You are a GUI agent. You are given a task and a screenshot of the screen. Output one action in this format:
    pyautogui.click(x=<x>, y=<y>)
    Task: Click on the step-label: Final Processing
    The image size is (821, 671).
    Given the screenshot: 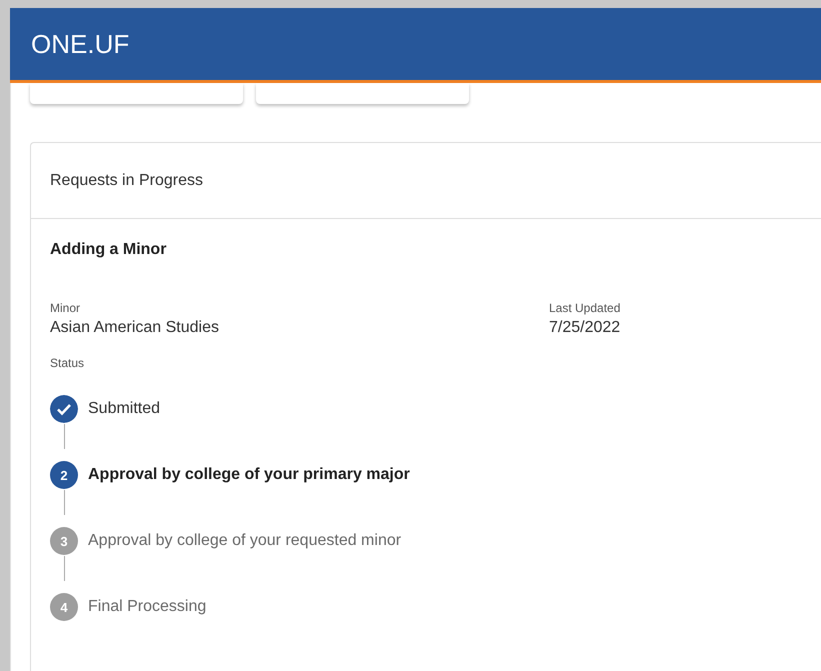 What is the action you would take?
    pyautogui.click(x=147, y=607)
    